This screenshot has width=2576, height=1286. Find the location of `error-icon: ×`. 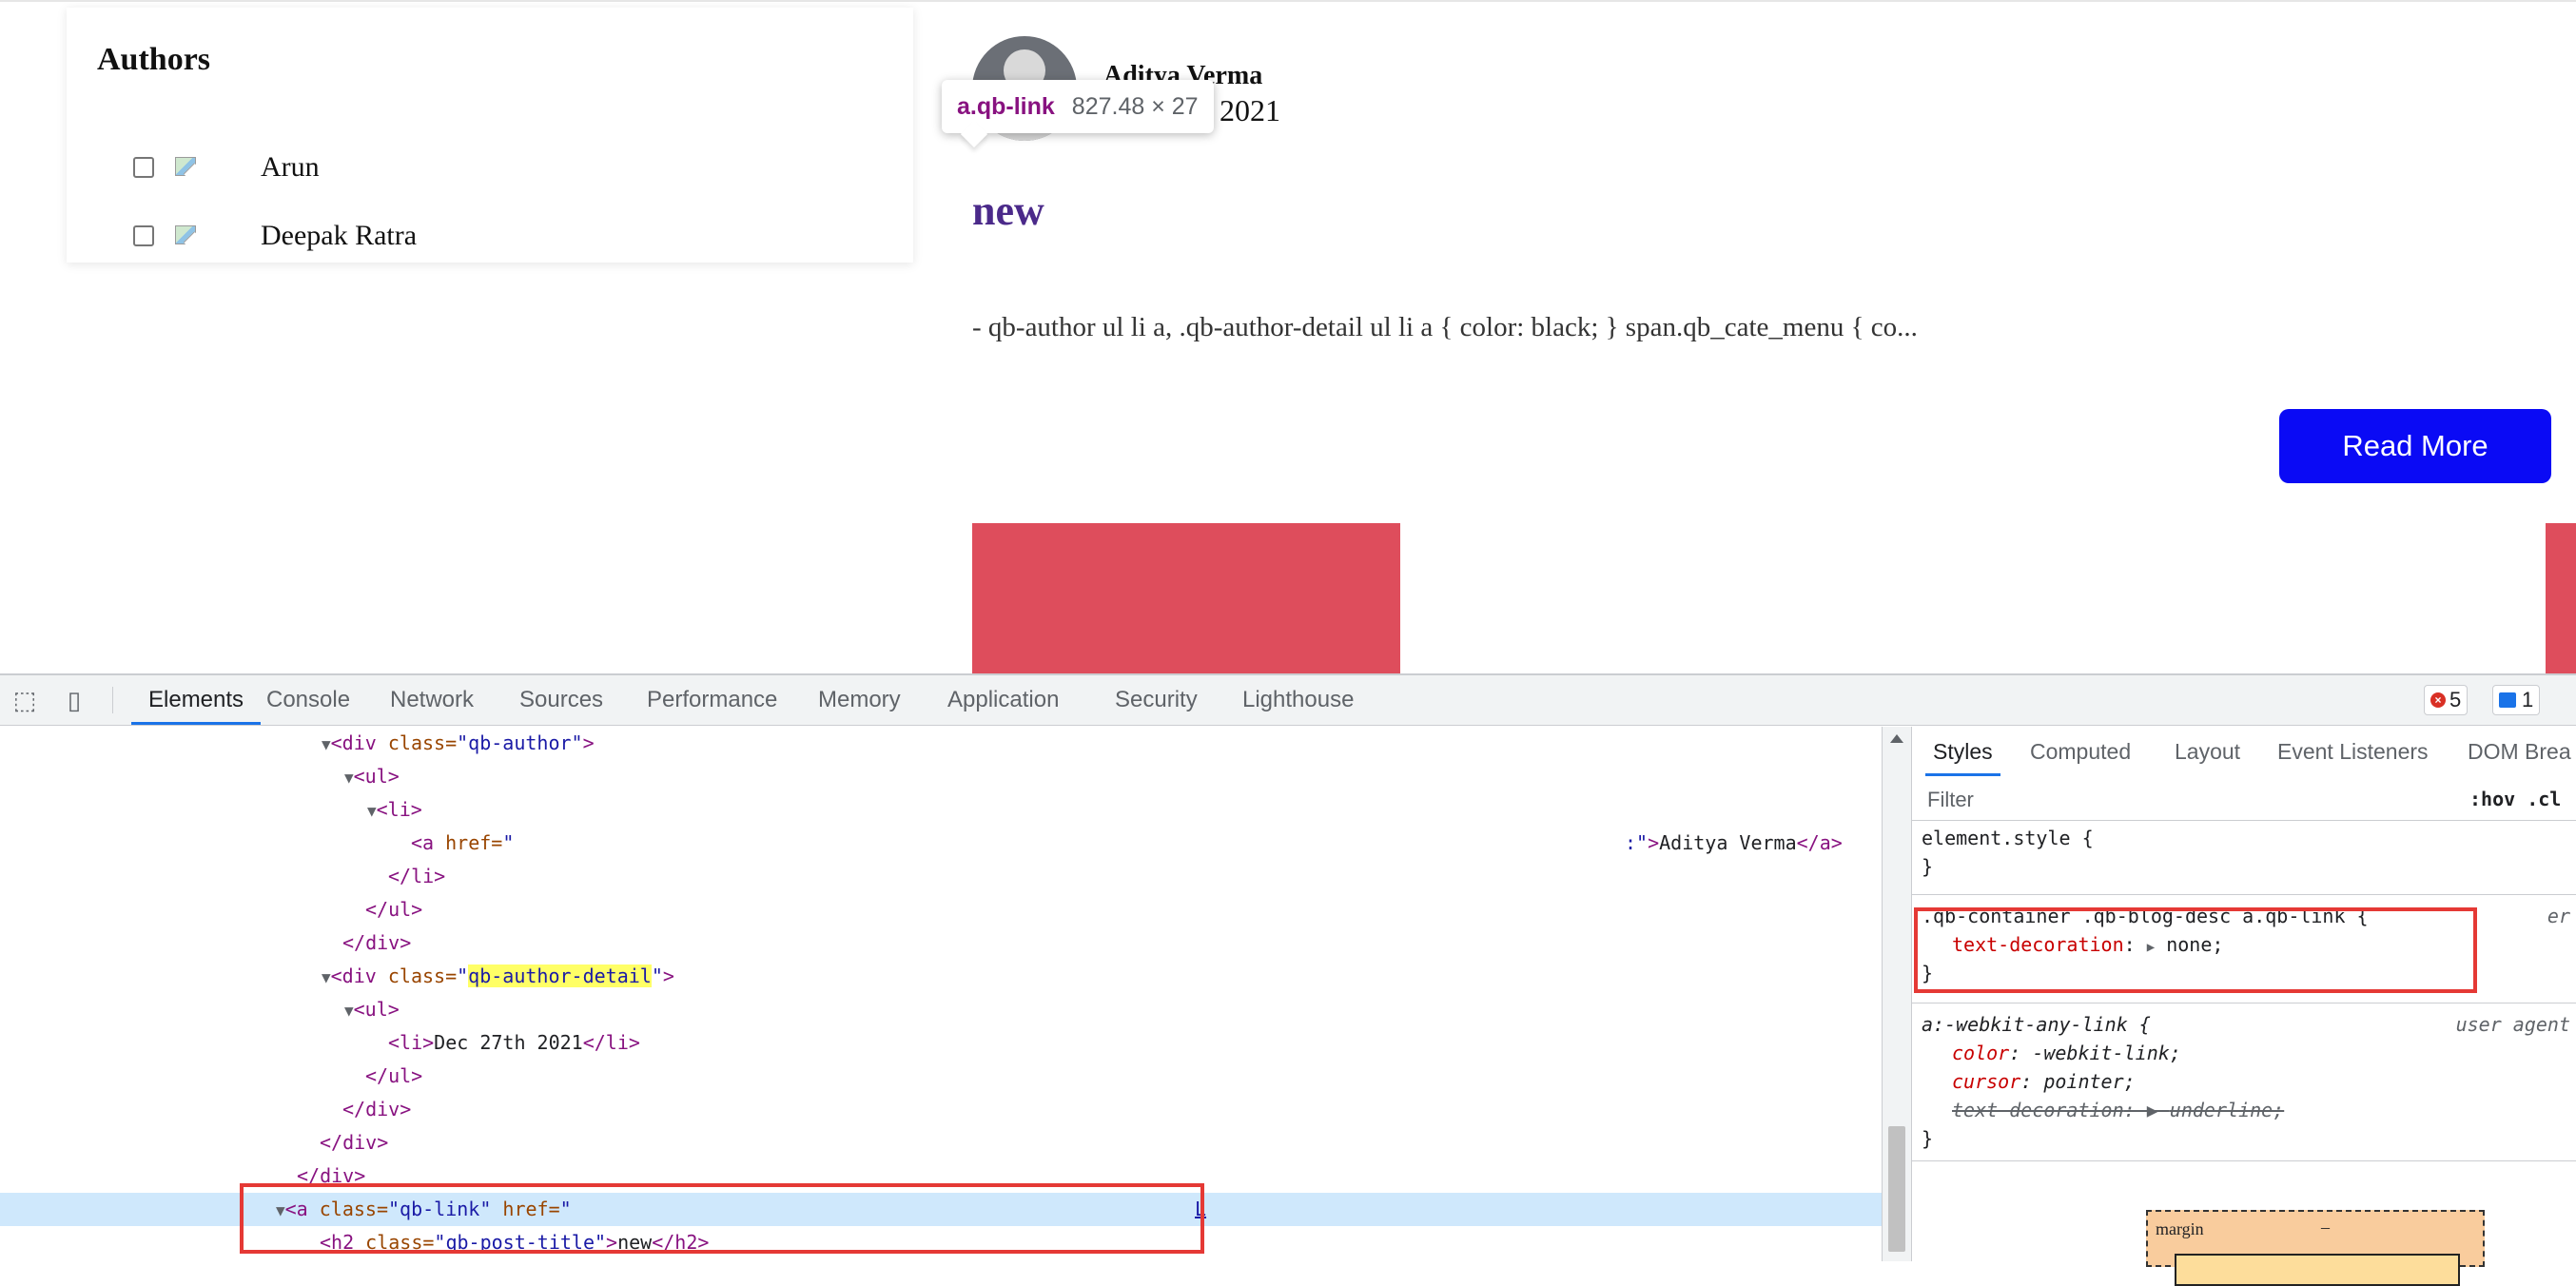

error-icon: × is located at coordinates (2438, 700).